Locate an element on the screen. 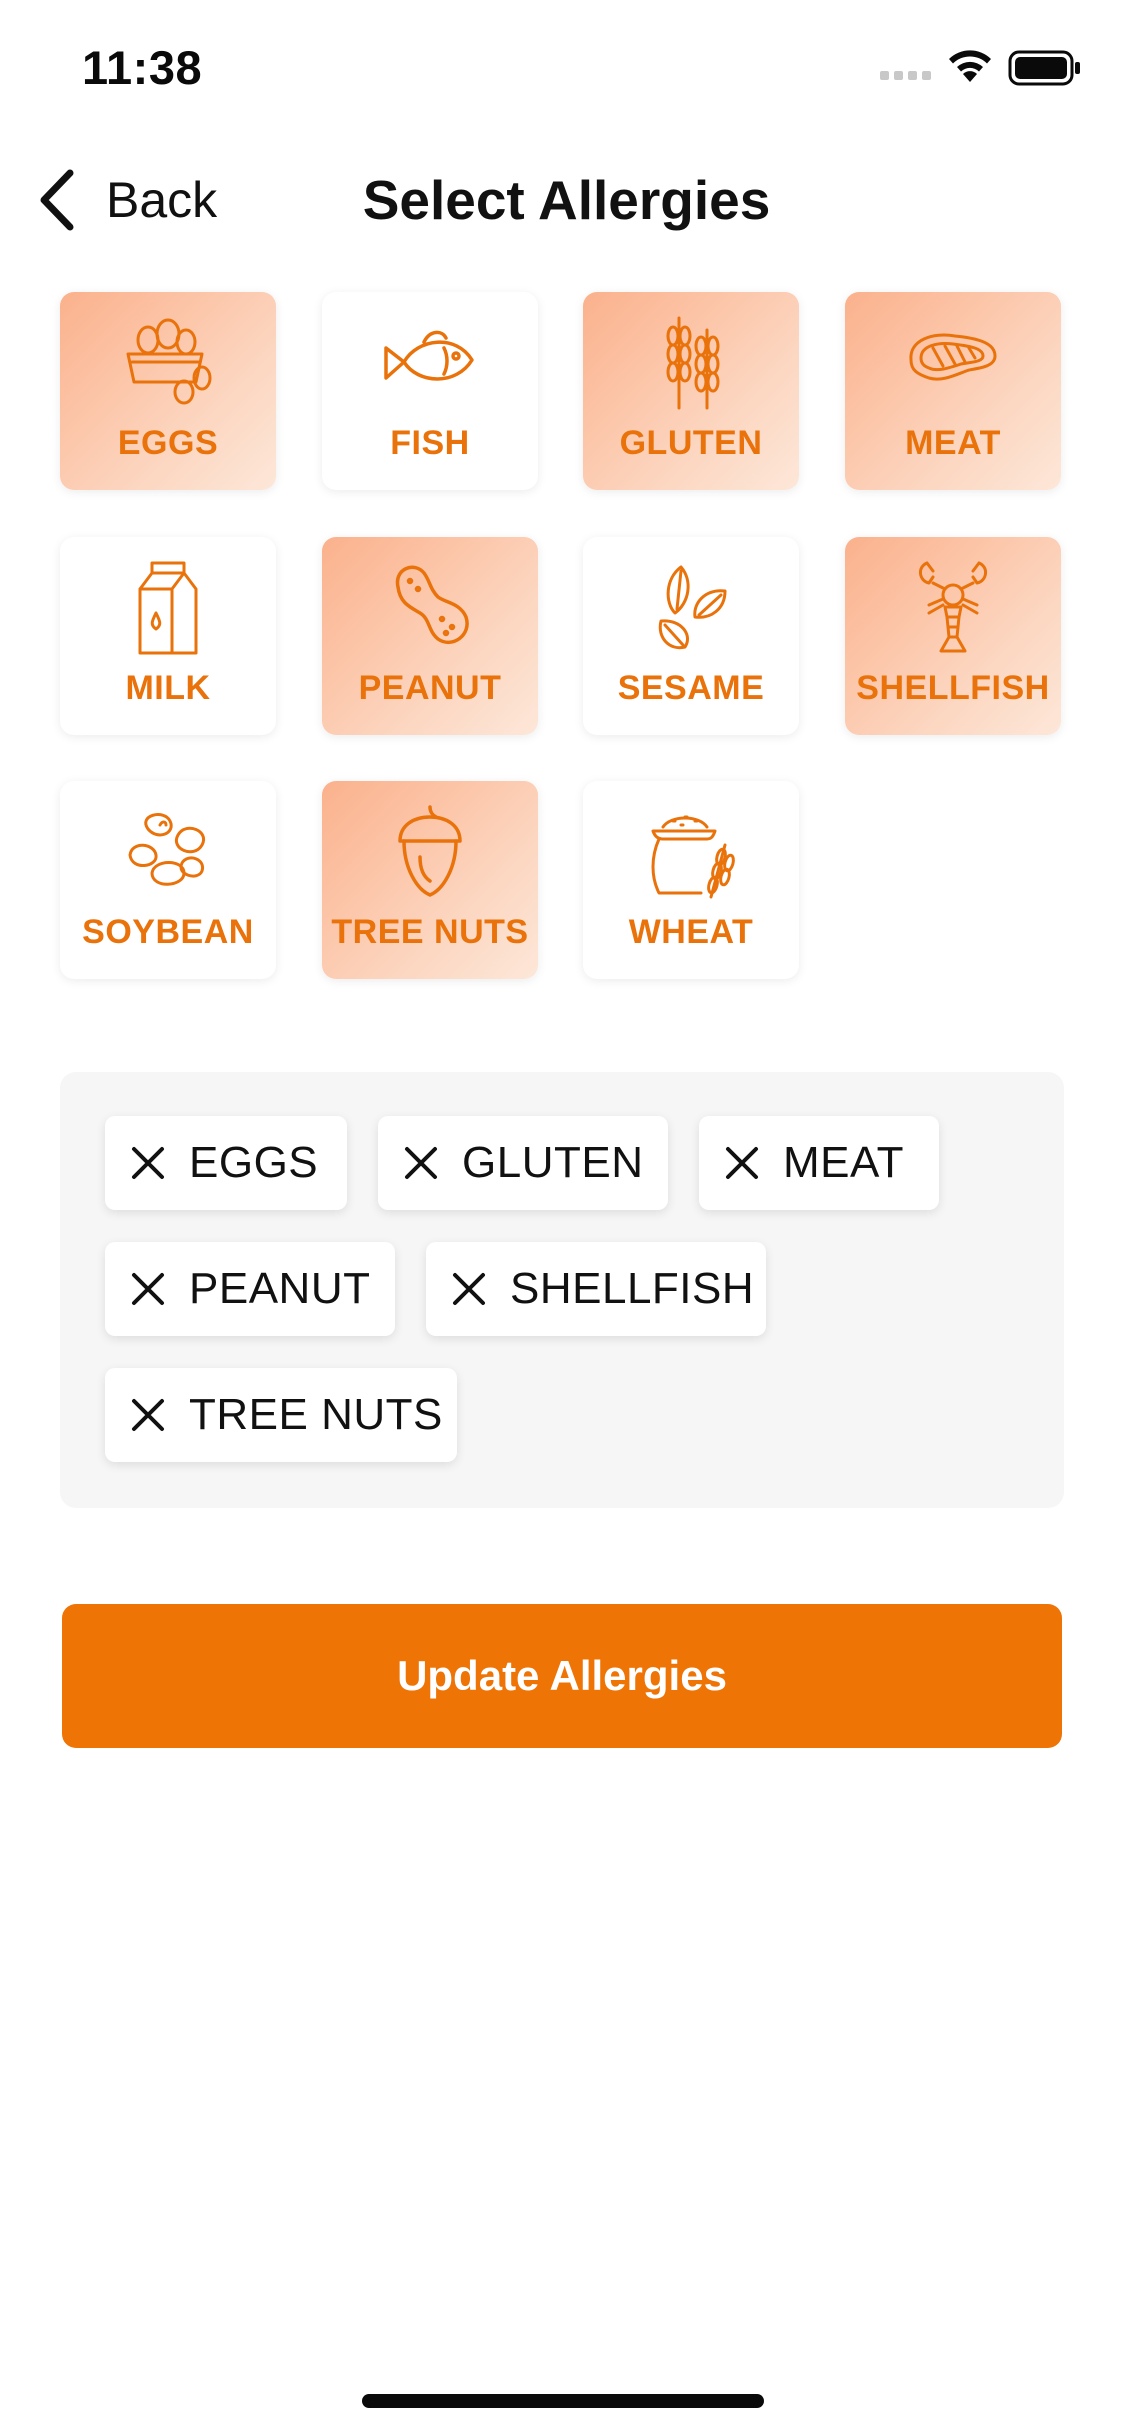 Image resolution: width=1125 pixels, height=2436 pixels. battery-icon is located at coordinates (1044, 68).